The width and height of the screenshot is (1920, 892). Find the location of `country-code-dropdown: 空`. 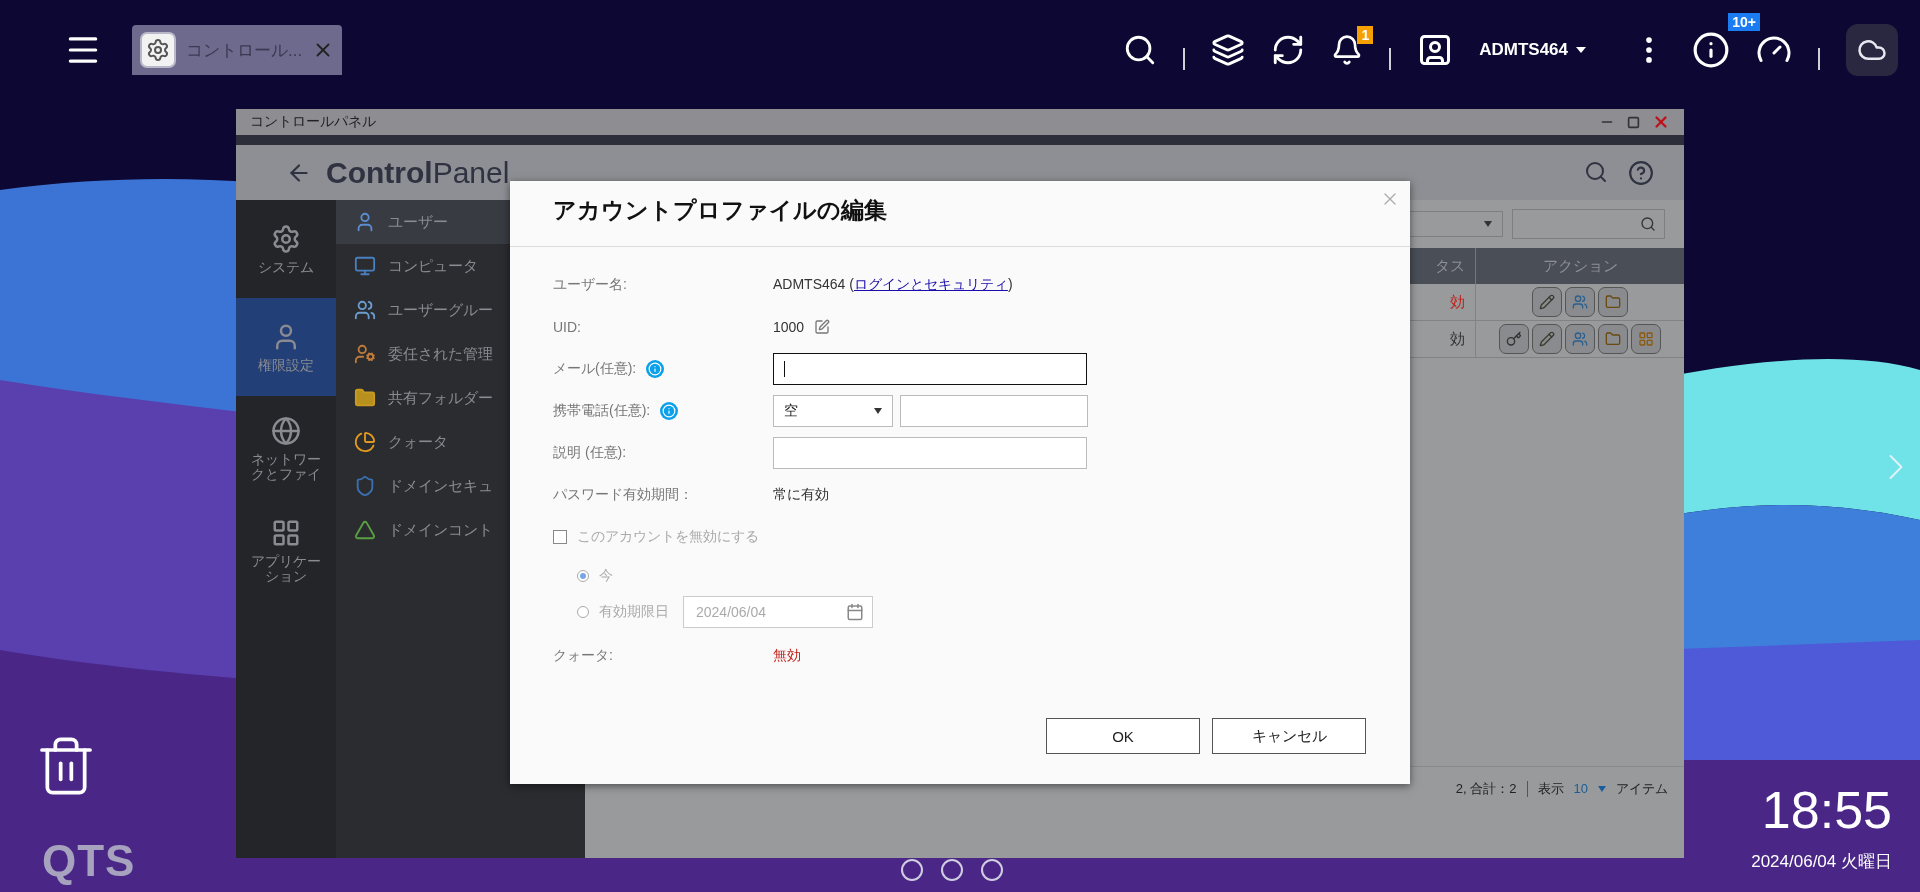

country-code-dropdown: 空 is located at coordinates (833, 411).